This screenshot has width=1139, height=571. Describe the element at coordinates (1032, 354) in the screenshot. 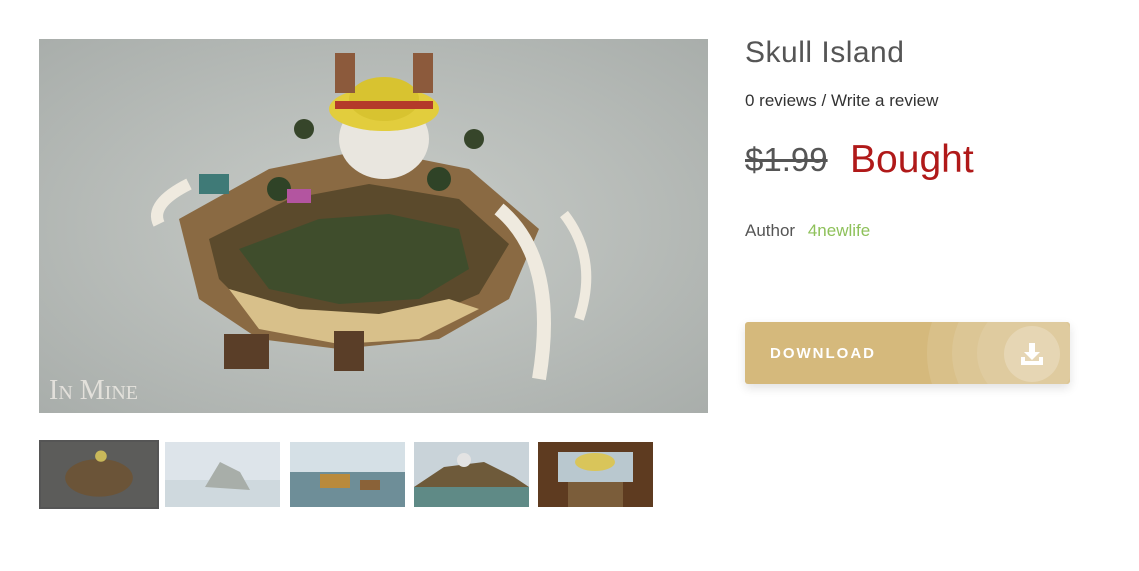

I see `download-icon` at that location.